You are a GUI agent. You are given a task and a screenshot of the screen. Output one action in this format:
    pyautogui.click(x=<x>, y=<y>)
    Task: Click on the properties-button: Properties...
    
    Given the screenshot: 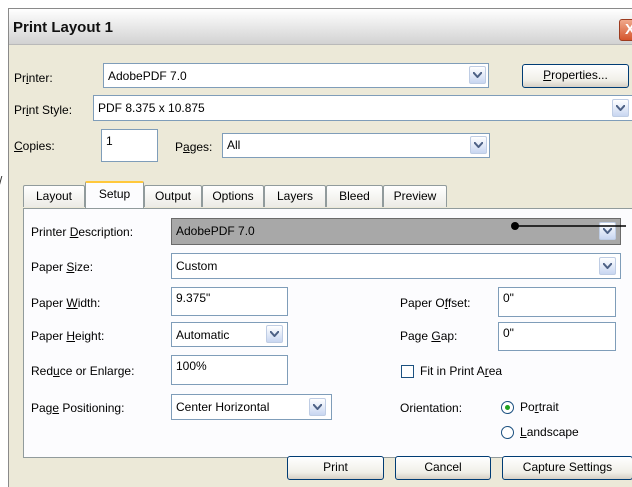 What is the action you would take?
    pyautogui.click(x=575, y=76)
    